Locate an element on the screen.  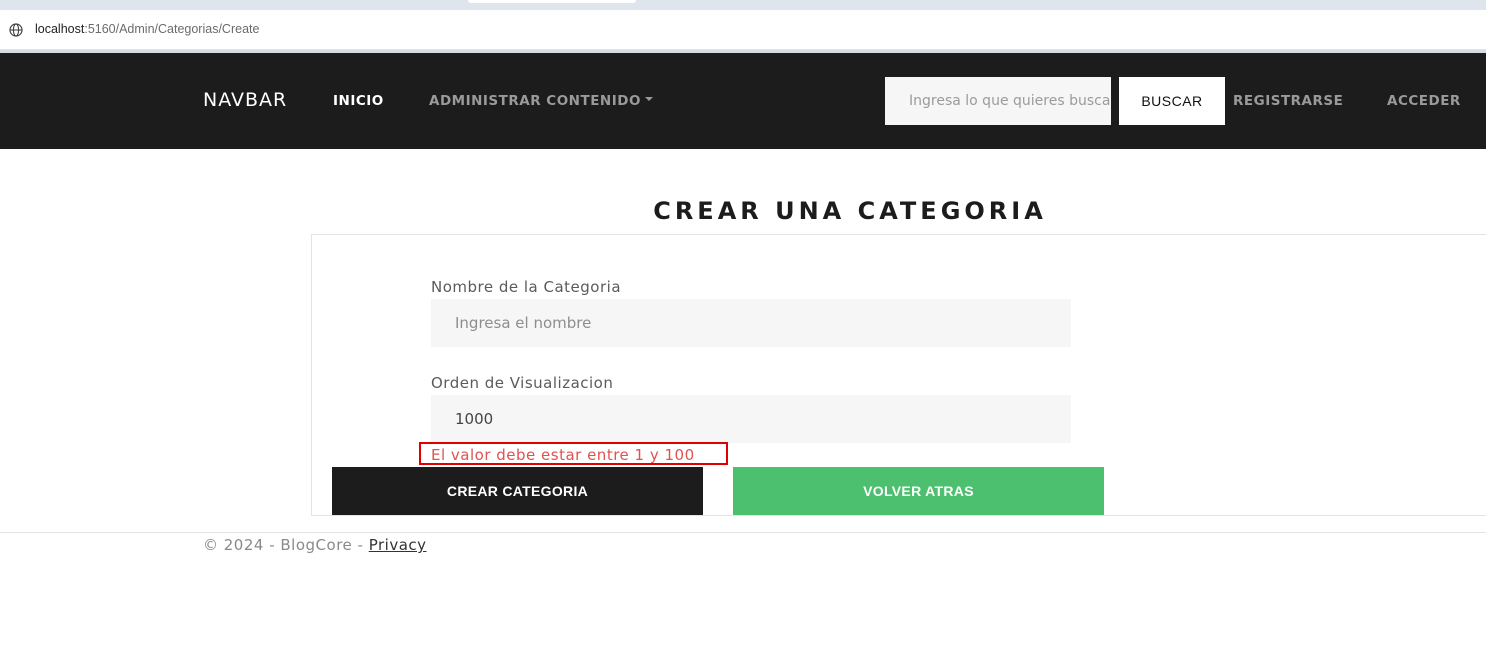
privacy-link: Privacy is located at coordinates (398, 545).